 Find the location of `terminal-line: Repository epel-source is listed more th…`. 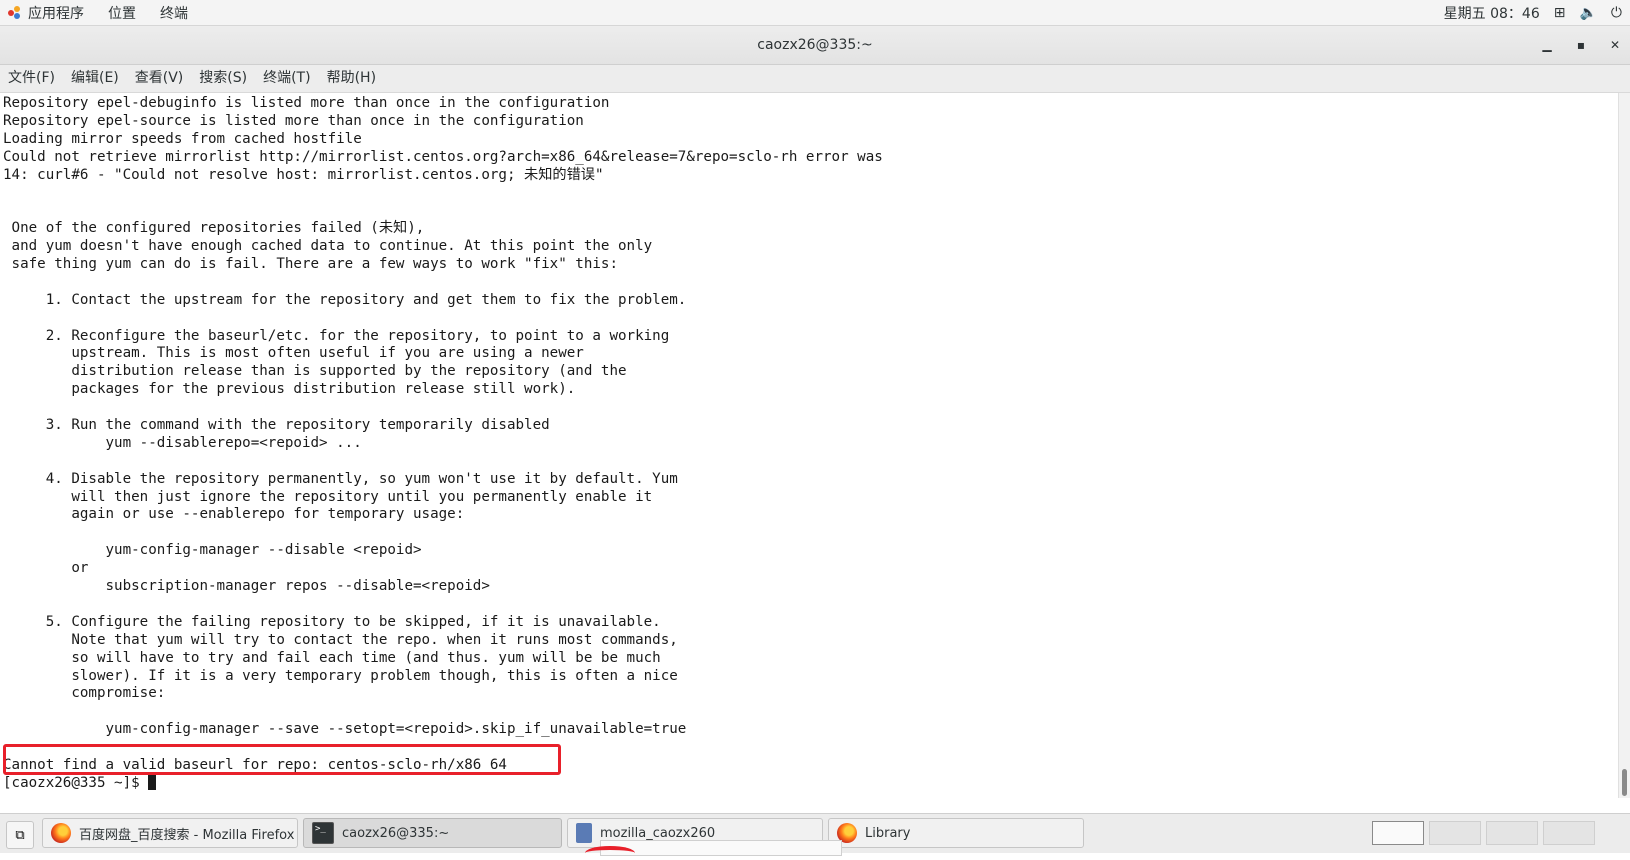

terminal-line: Repository epel-source is listed more th… is located at coordinates (293, 120).